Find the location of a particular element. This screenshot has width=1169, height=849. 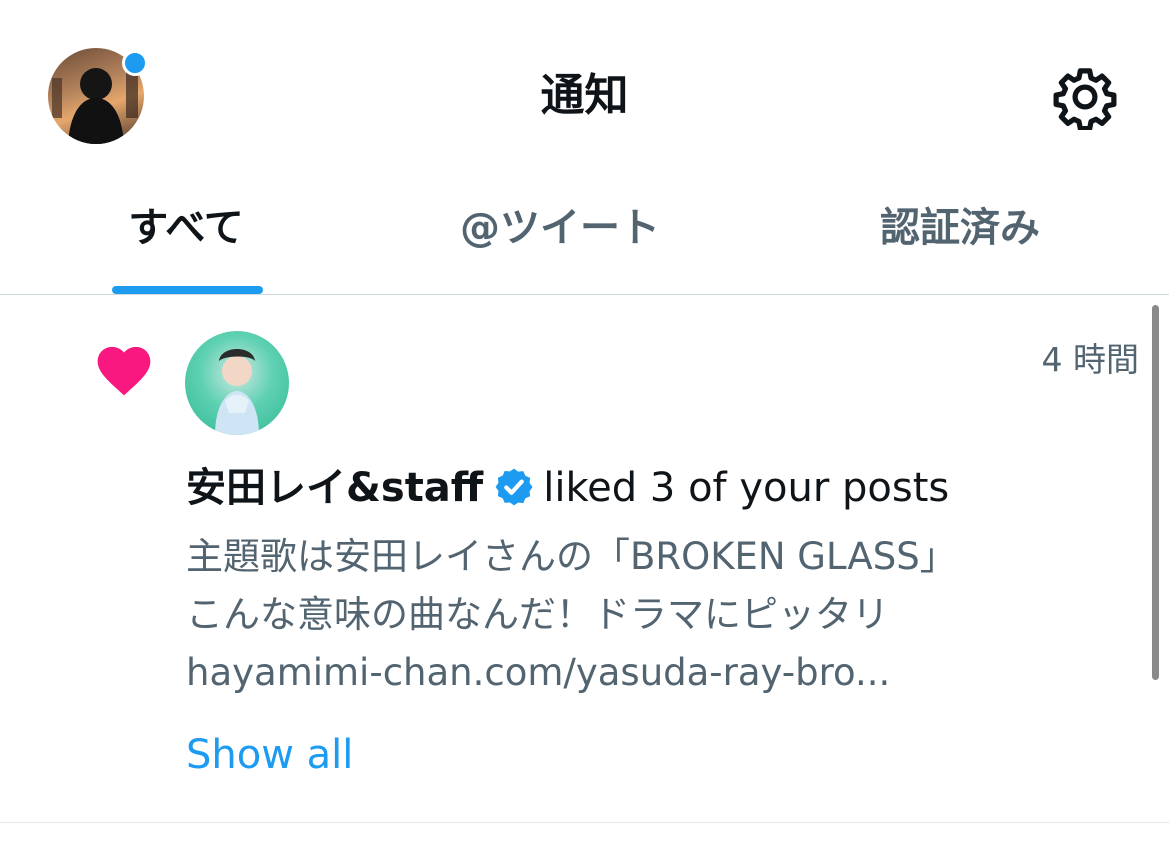

user-name-link: 安田レイ&staff is located at coordinates (334, 488).